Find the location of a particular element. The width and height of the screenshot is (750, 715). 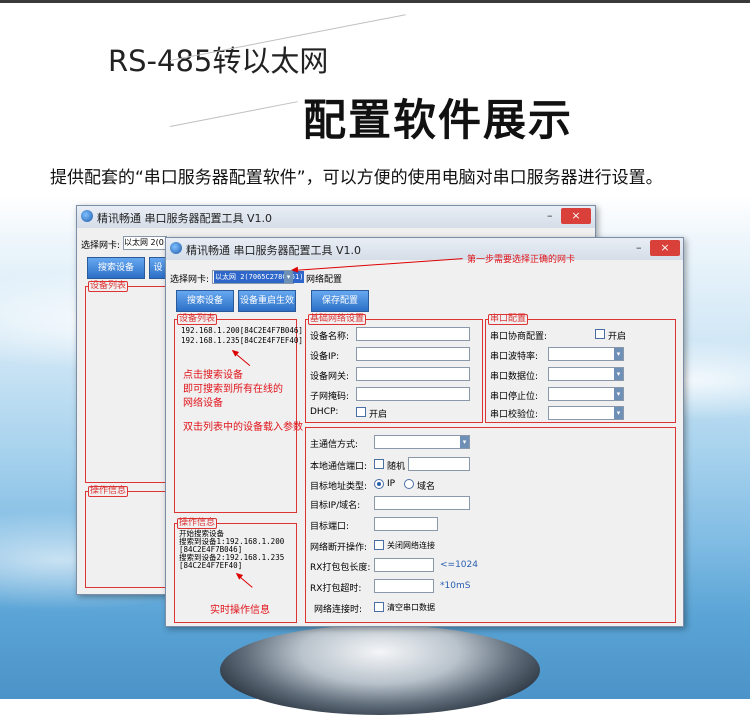

conn-action-label: 网络连接时: is located at coordinates (338, 610).